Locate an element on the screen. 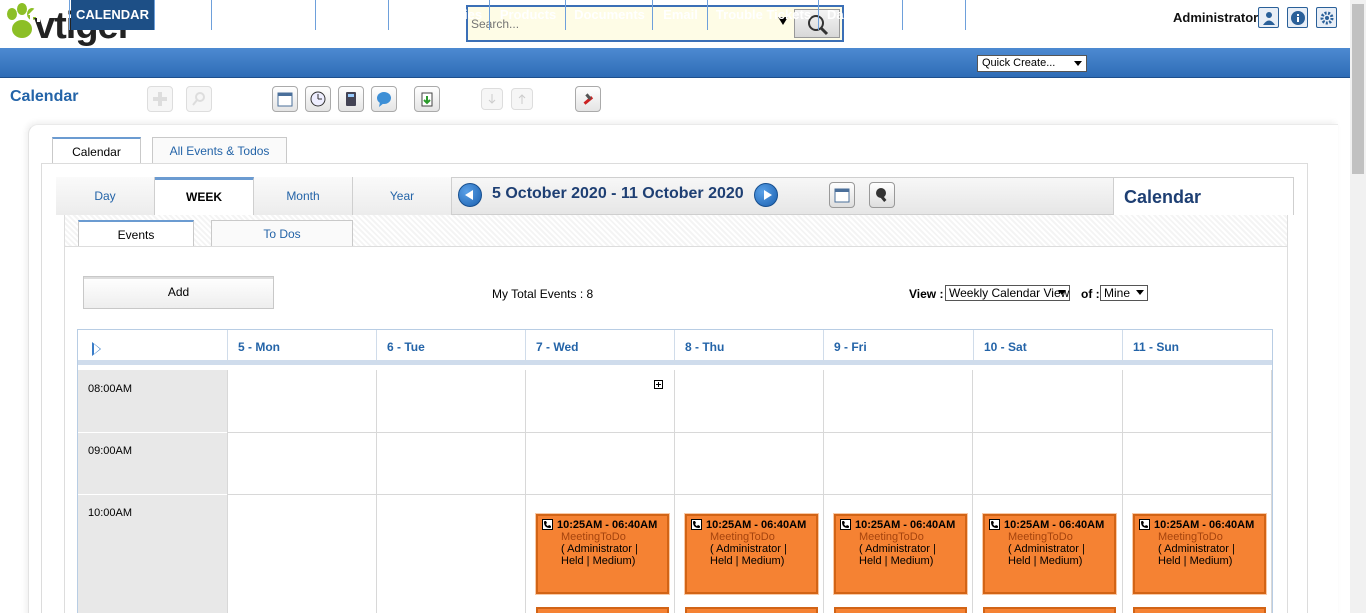  nav-dashboard: Dashboard is located at coordinates (861, 15).